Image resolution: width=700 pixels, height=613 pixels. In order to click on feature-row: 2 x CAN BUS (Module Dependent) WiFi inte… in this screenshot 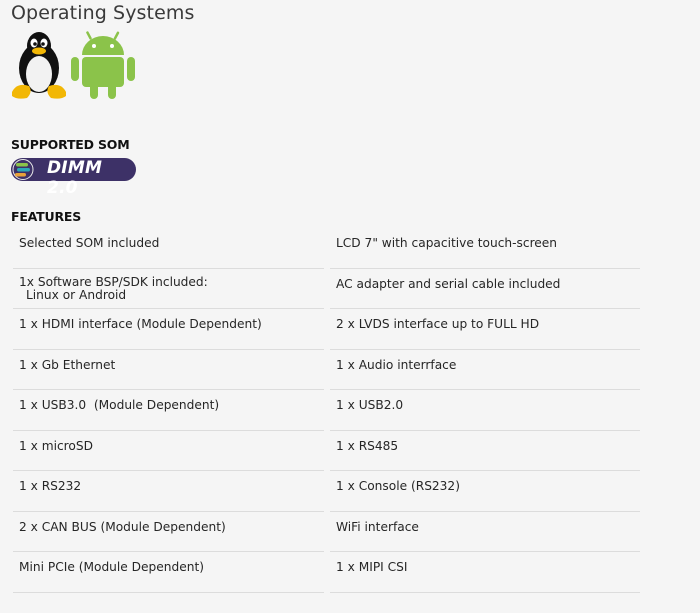, I will do `click(326, 532)`.